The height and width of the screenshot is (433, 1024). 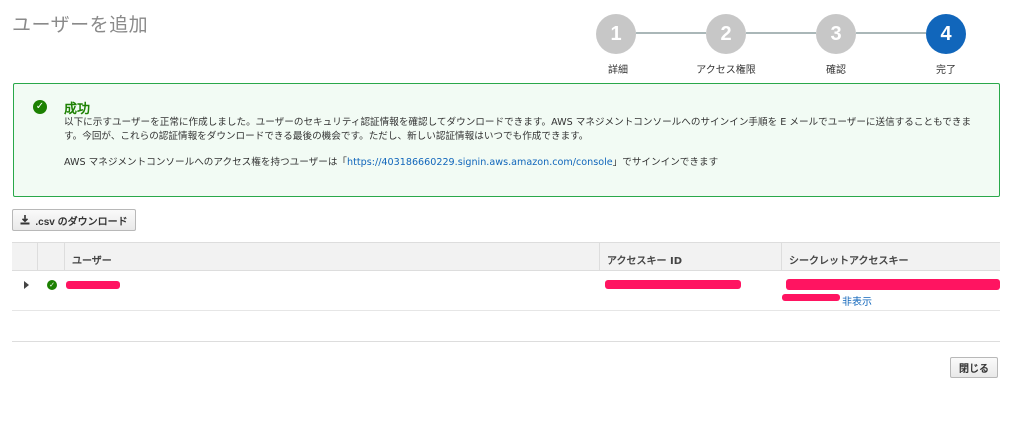 What do you see at coordinates (786, 45) in the screenshot?
I see `wizard-stepper: 1 2 3 4 詳細 アクセス権限 確認 完了` at bounding box center [786, 45].